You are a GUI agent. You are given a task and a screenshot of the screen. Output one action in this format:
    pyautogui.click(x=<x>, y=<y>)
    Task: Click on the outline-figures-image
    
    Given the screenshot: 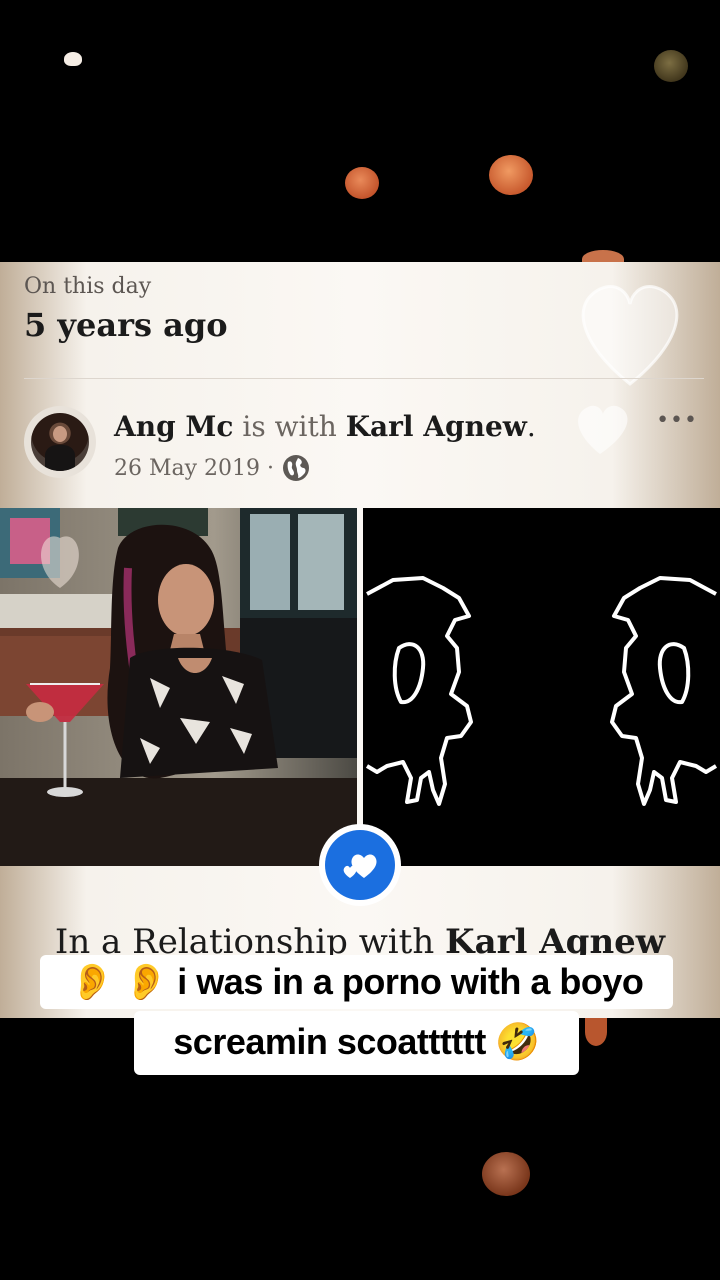 What is the action you would take?
    pyautogui.click(x=541, y=691)
    